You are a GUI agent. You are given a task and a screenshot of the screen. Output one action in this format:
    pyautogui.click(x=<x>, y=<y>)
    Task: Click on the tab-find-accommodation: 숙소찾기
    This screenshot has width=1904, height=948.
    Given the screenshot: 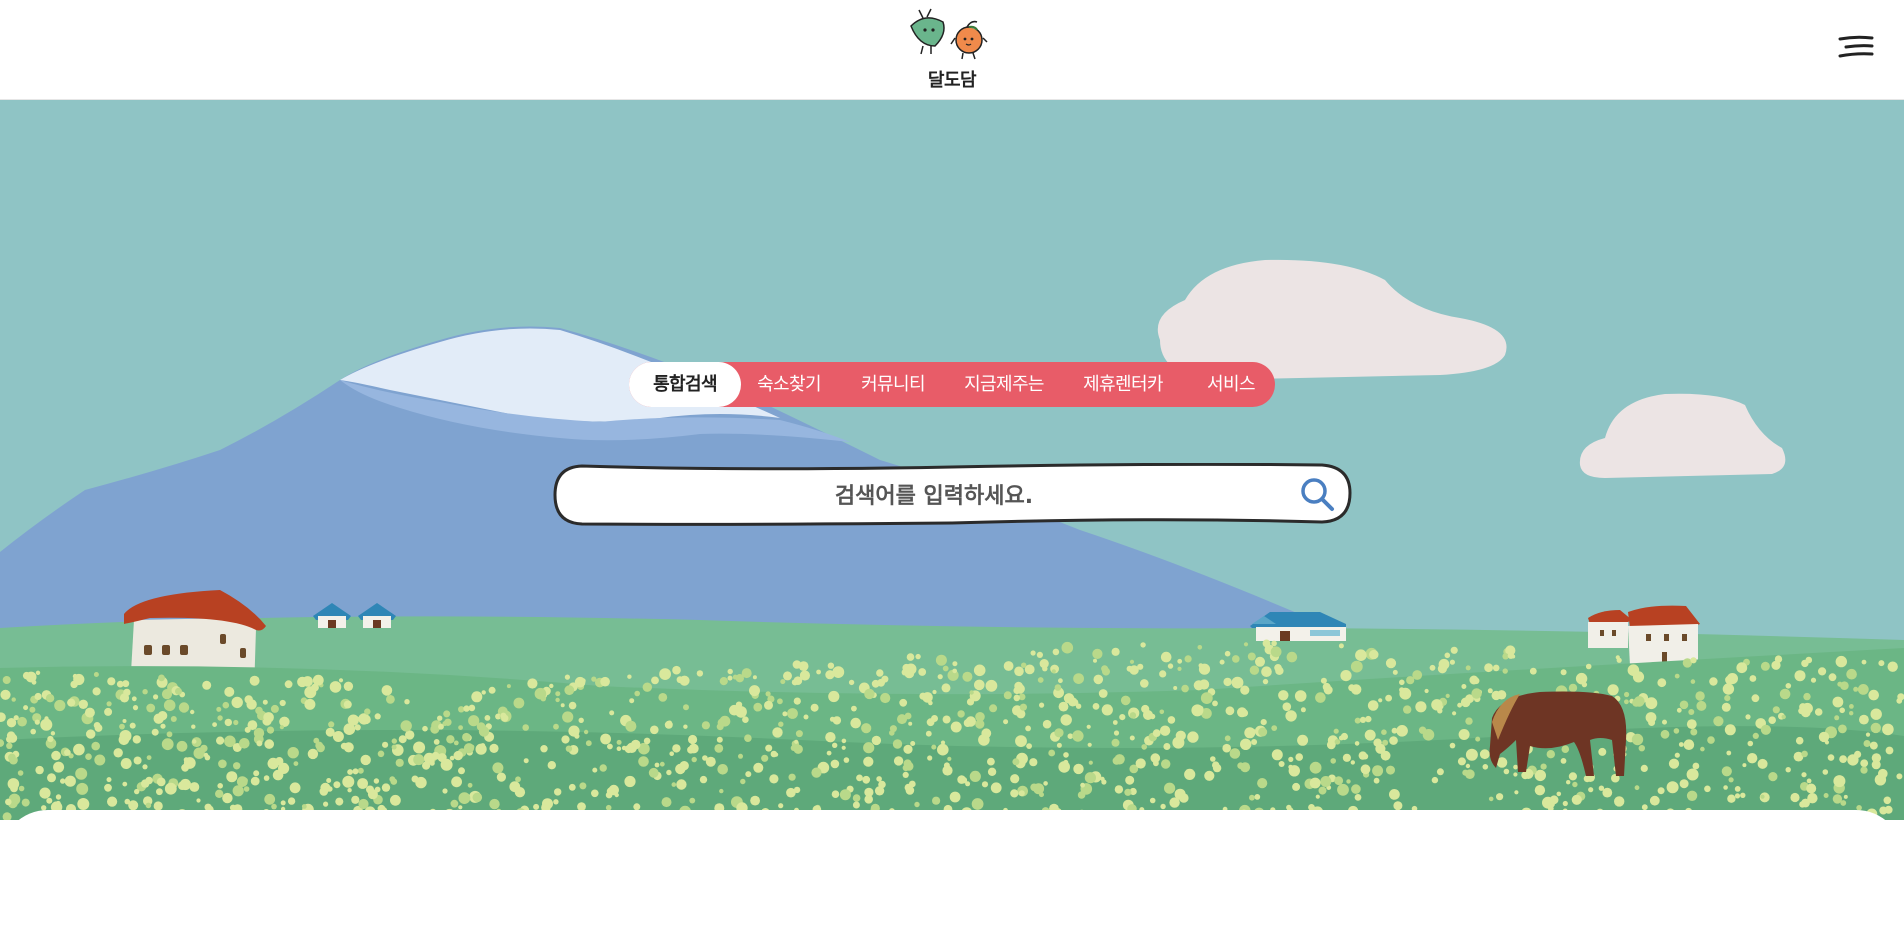 What is the action you would take?
    pyautogui.click(x=789, y=384)
    